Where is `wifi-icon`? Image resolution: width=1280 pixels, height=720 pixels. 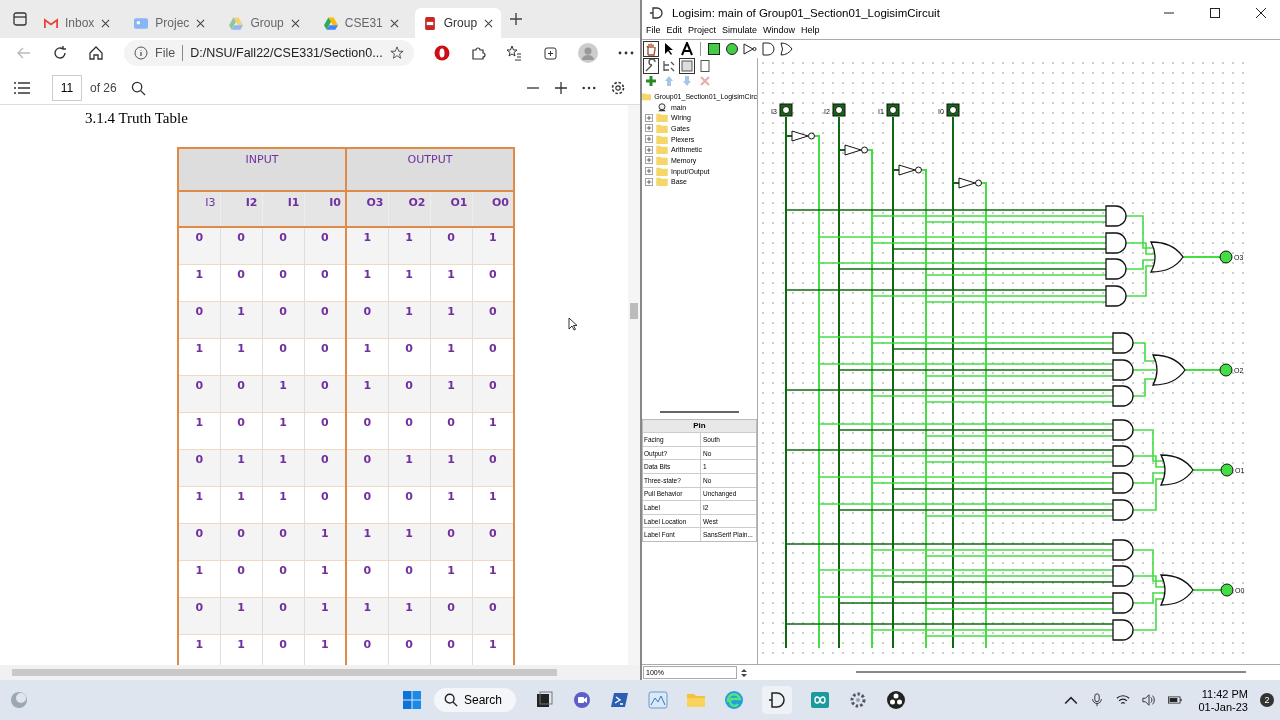
wifi-icon is located at coordinates (1123, 700).